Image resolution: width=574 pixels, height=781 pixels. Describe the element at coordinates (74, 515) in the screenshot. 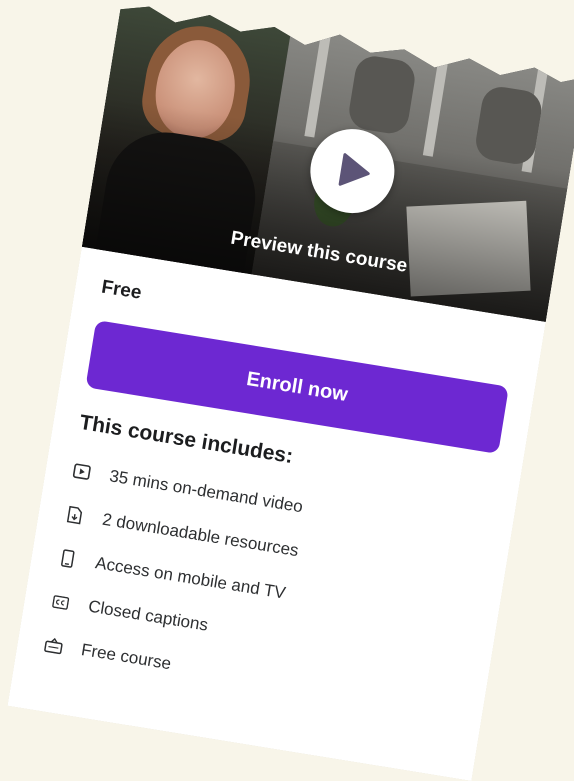

I see `download-file-icon` at that location.